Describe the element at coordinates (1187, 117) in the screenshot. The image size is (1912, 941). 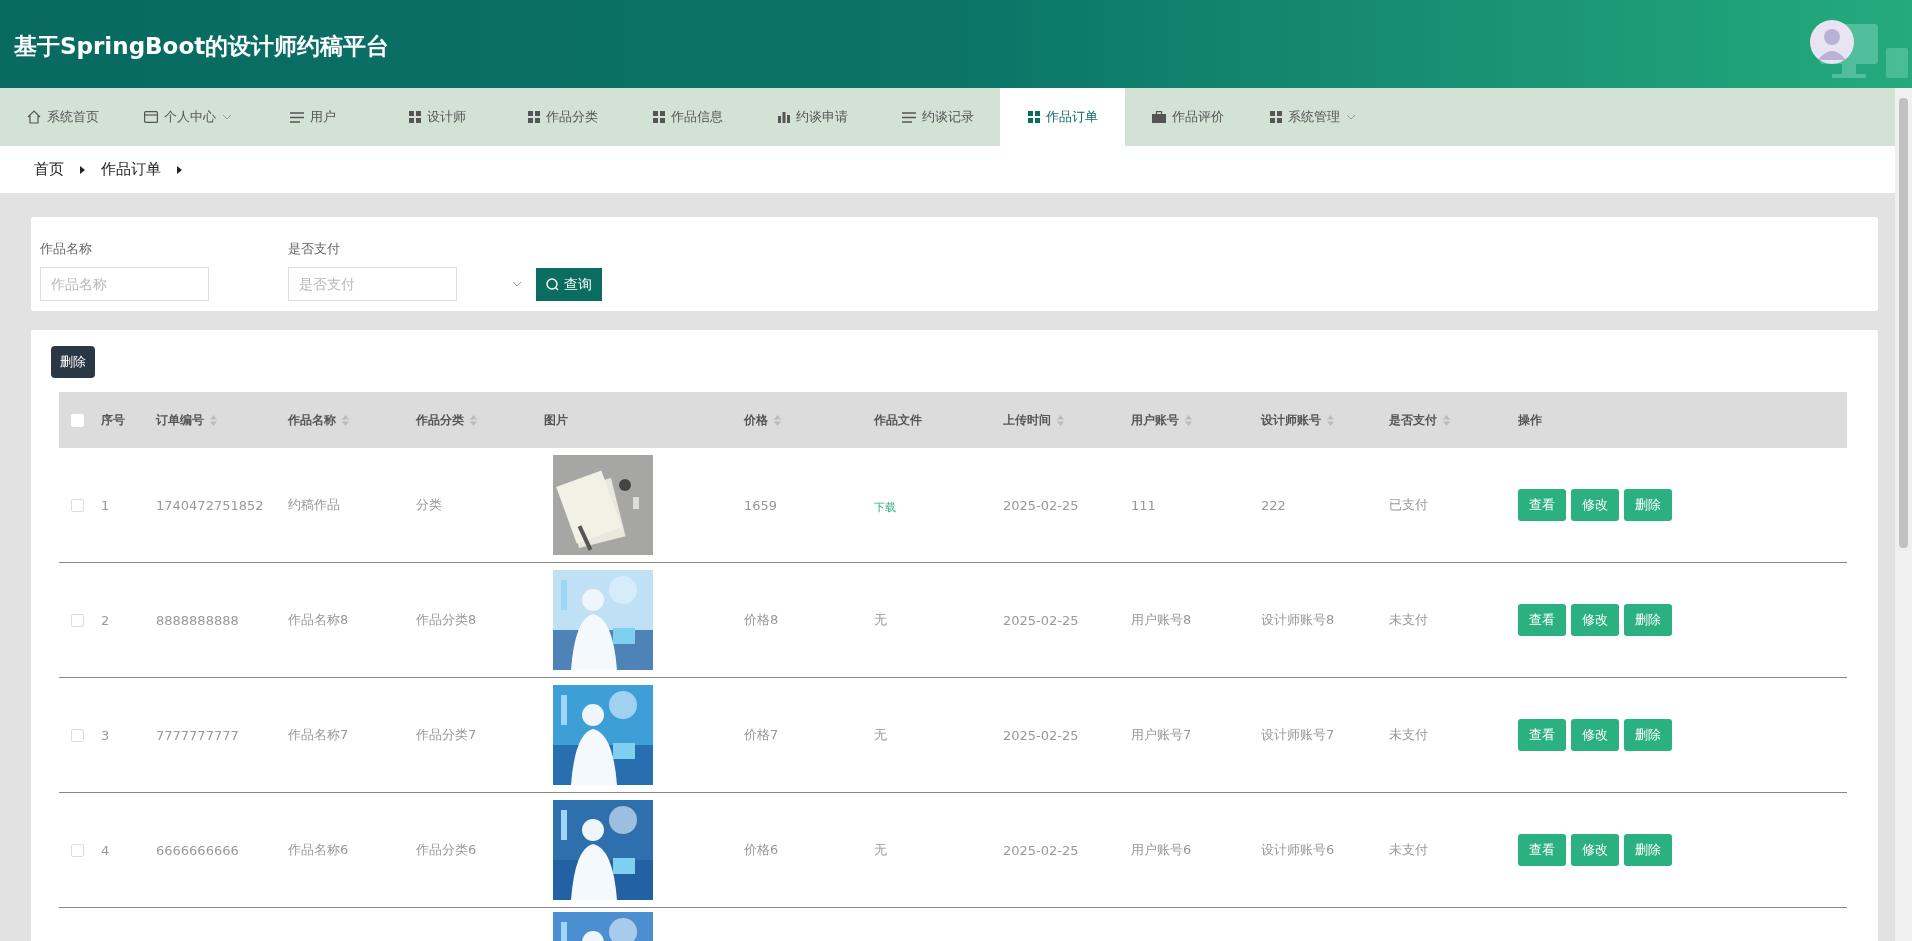
I see `nav-tab: 作品评价` at that location.